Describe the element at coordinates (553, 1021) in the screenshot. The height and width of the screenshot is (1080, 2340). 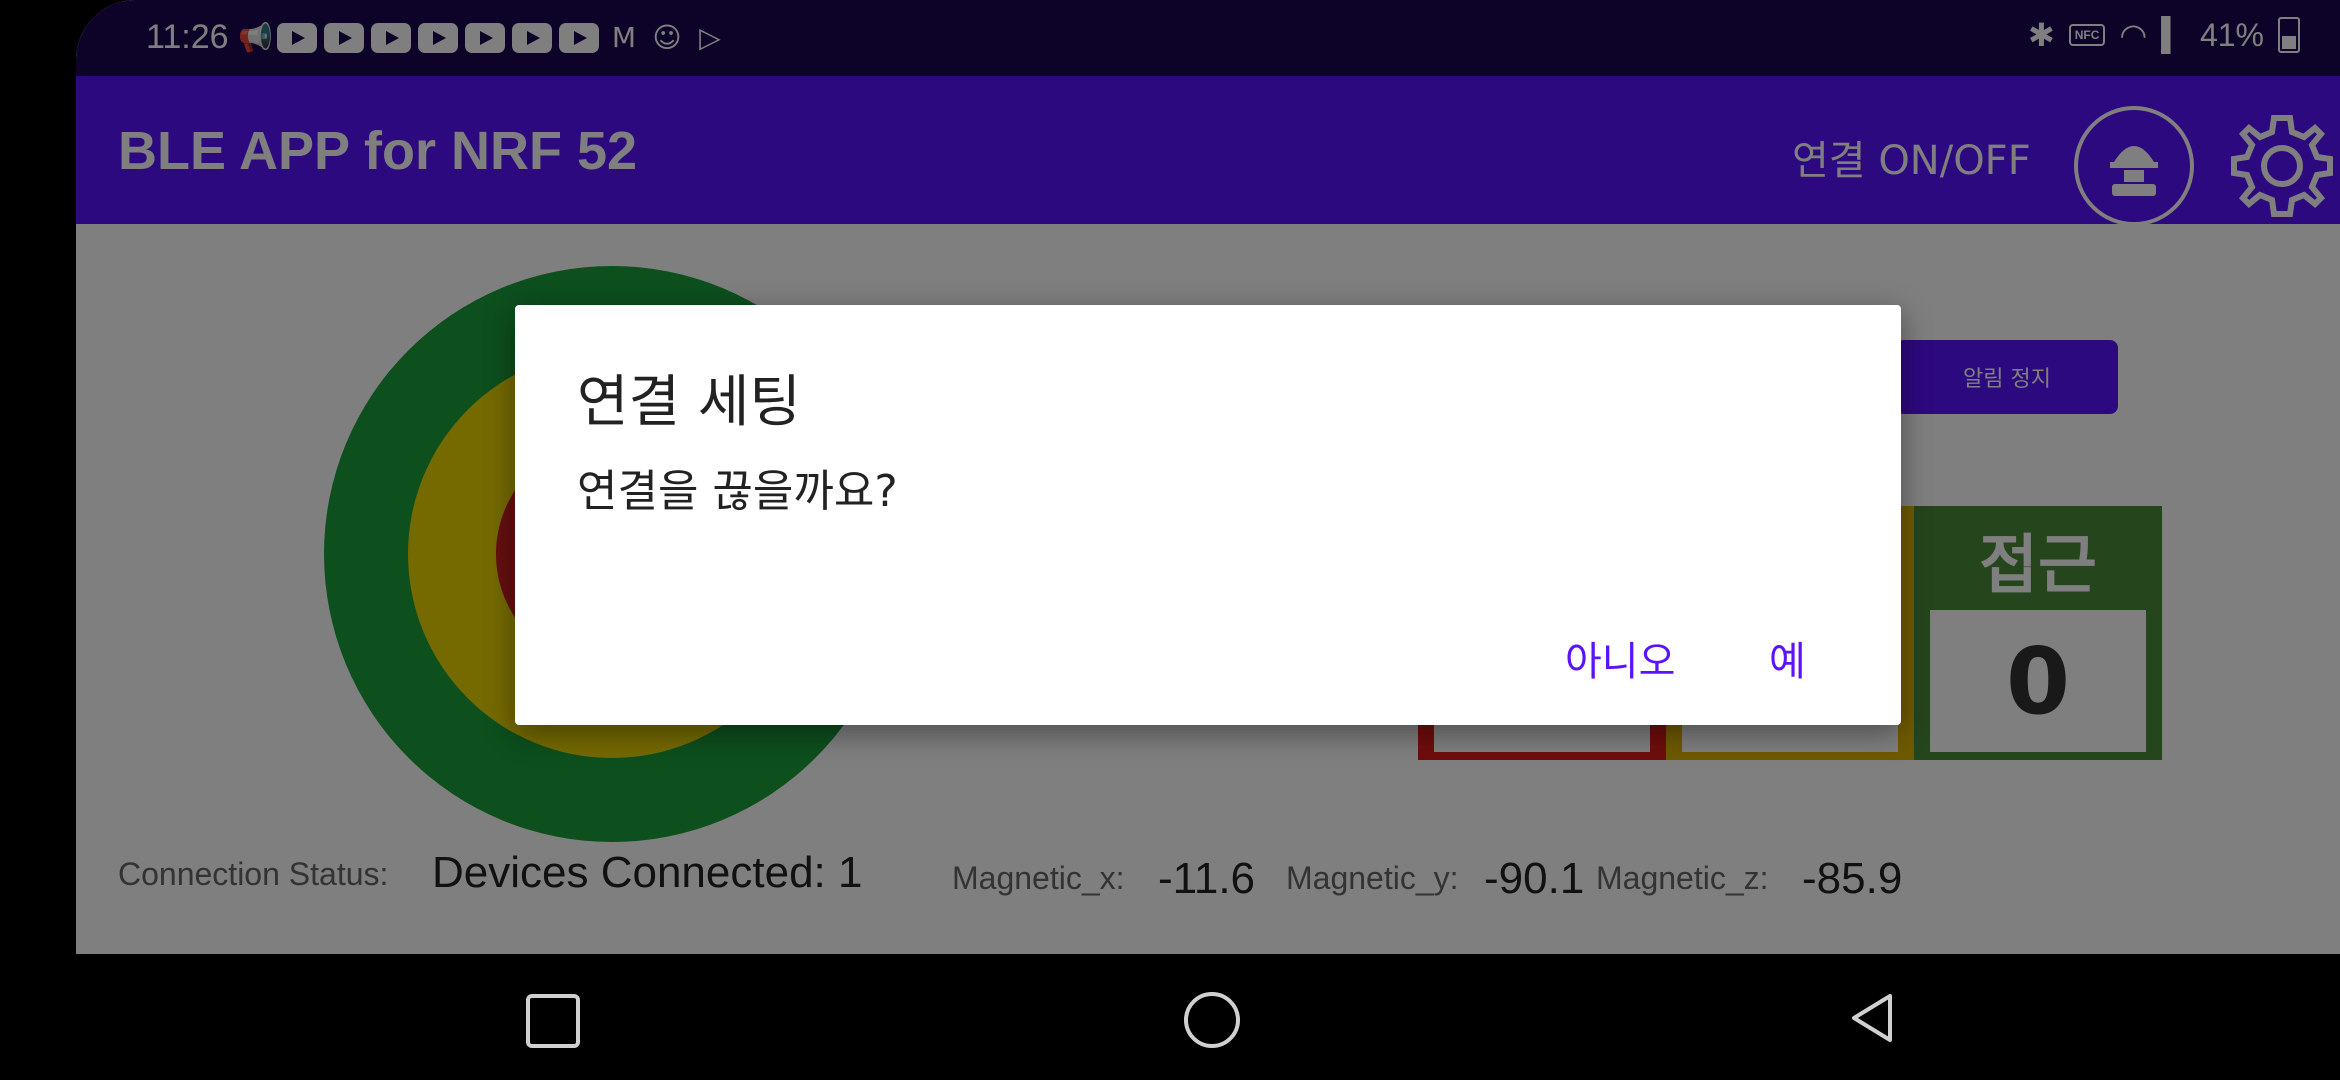
I see `recents-icon` at that location.